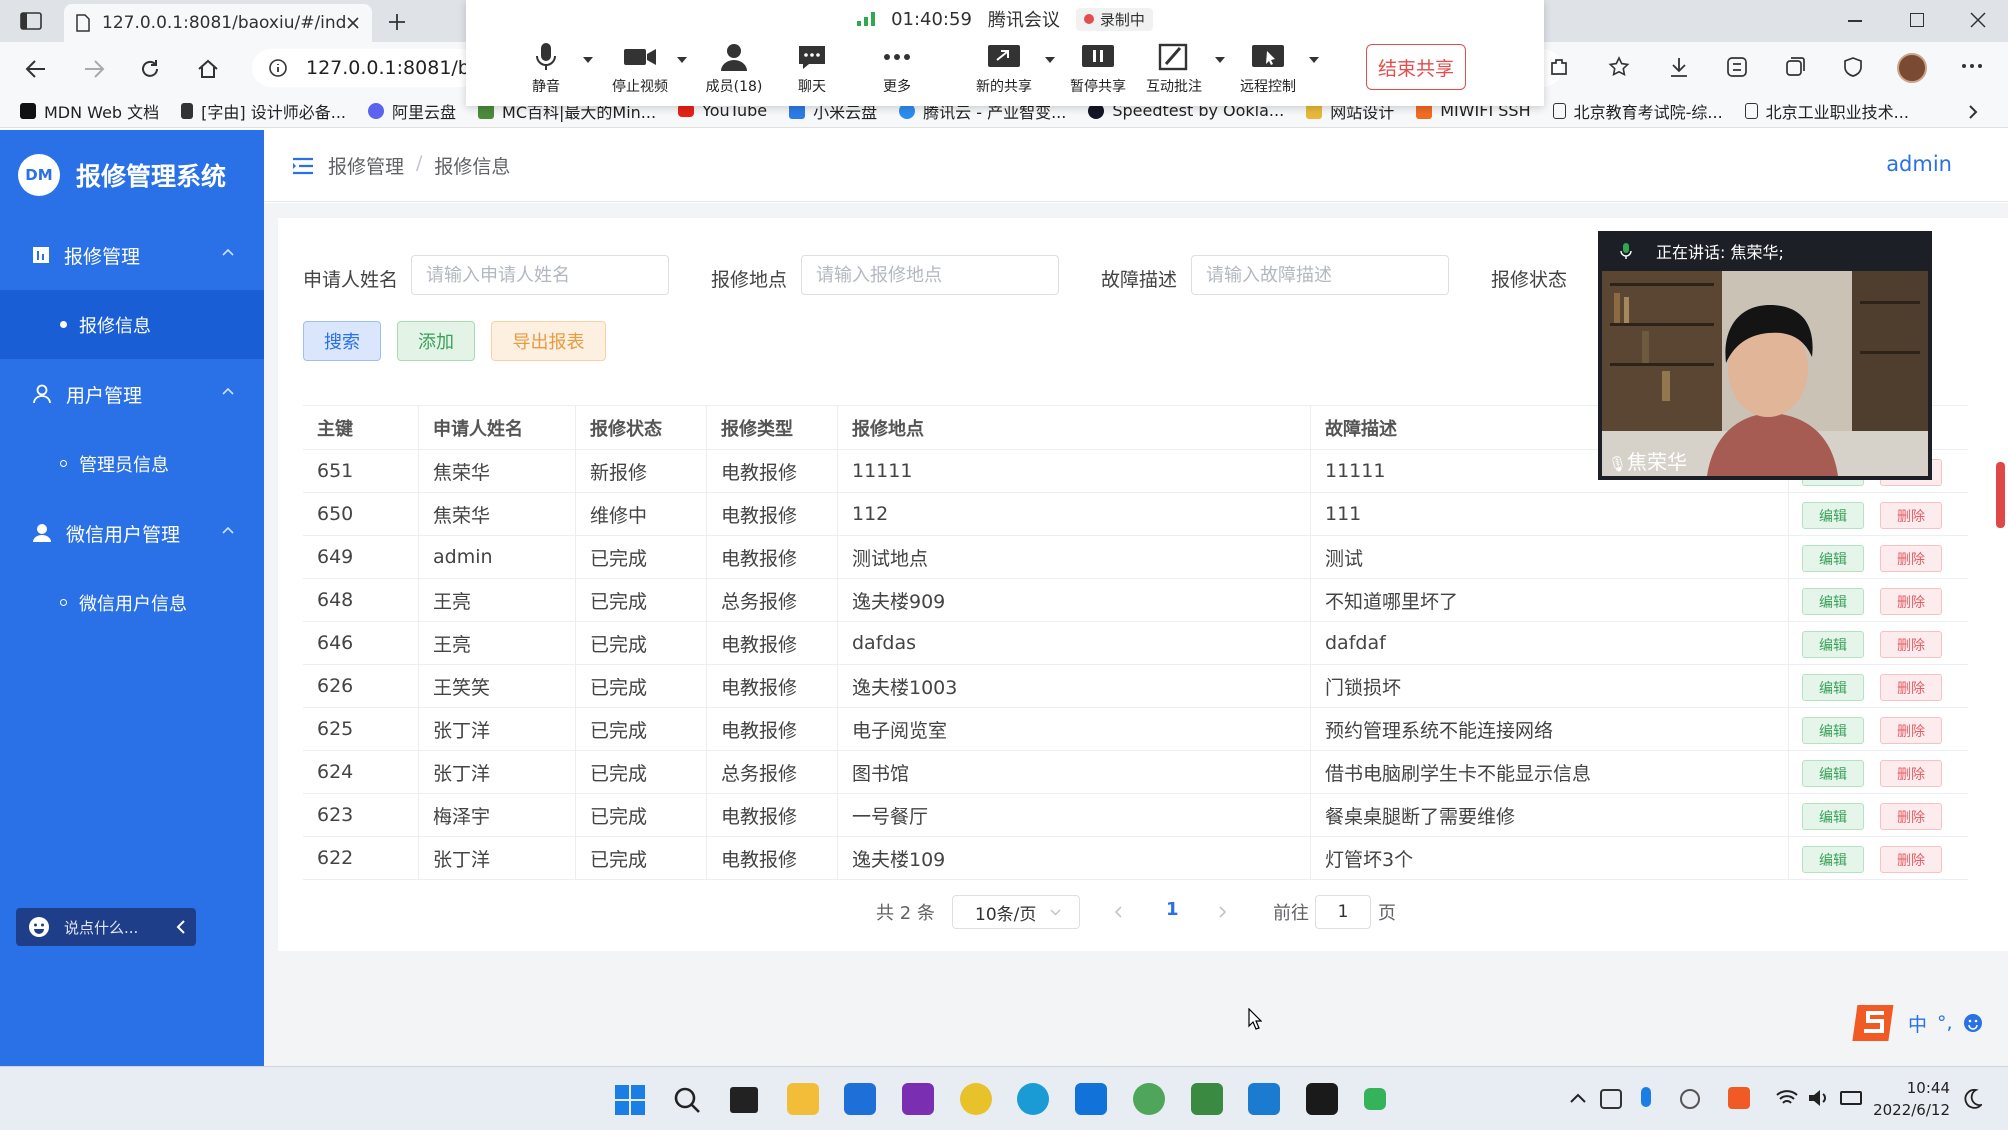 Image resolution: width=2008 pixels, height=1130 pixels. What do you see at coordinates (918, 1099) in the screenshot?
I see `onenote-icon` at bounding box center [918, 1099].